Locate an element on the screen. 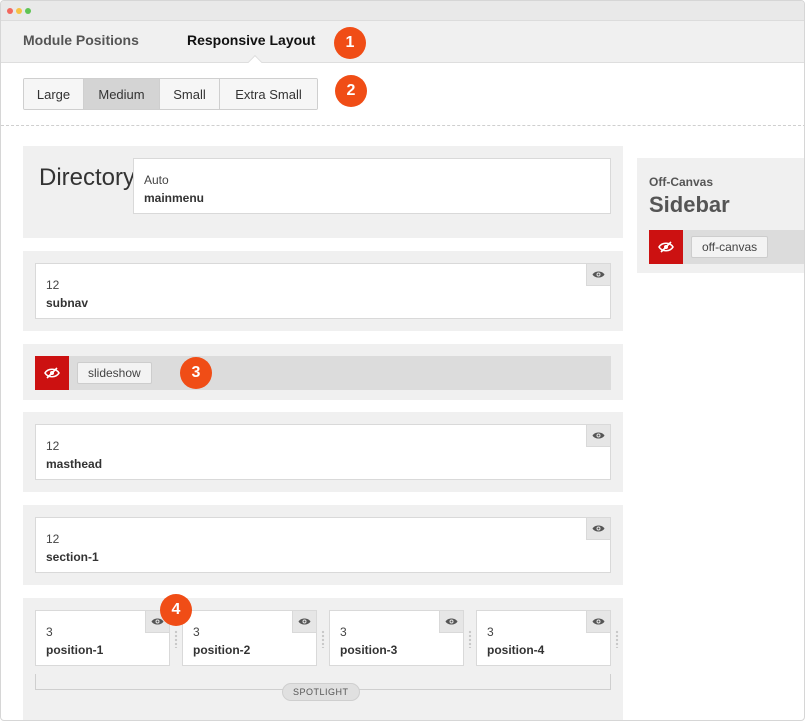  callout-badge-3: 3 is located at coordinates (196, 373).